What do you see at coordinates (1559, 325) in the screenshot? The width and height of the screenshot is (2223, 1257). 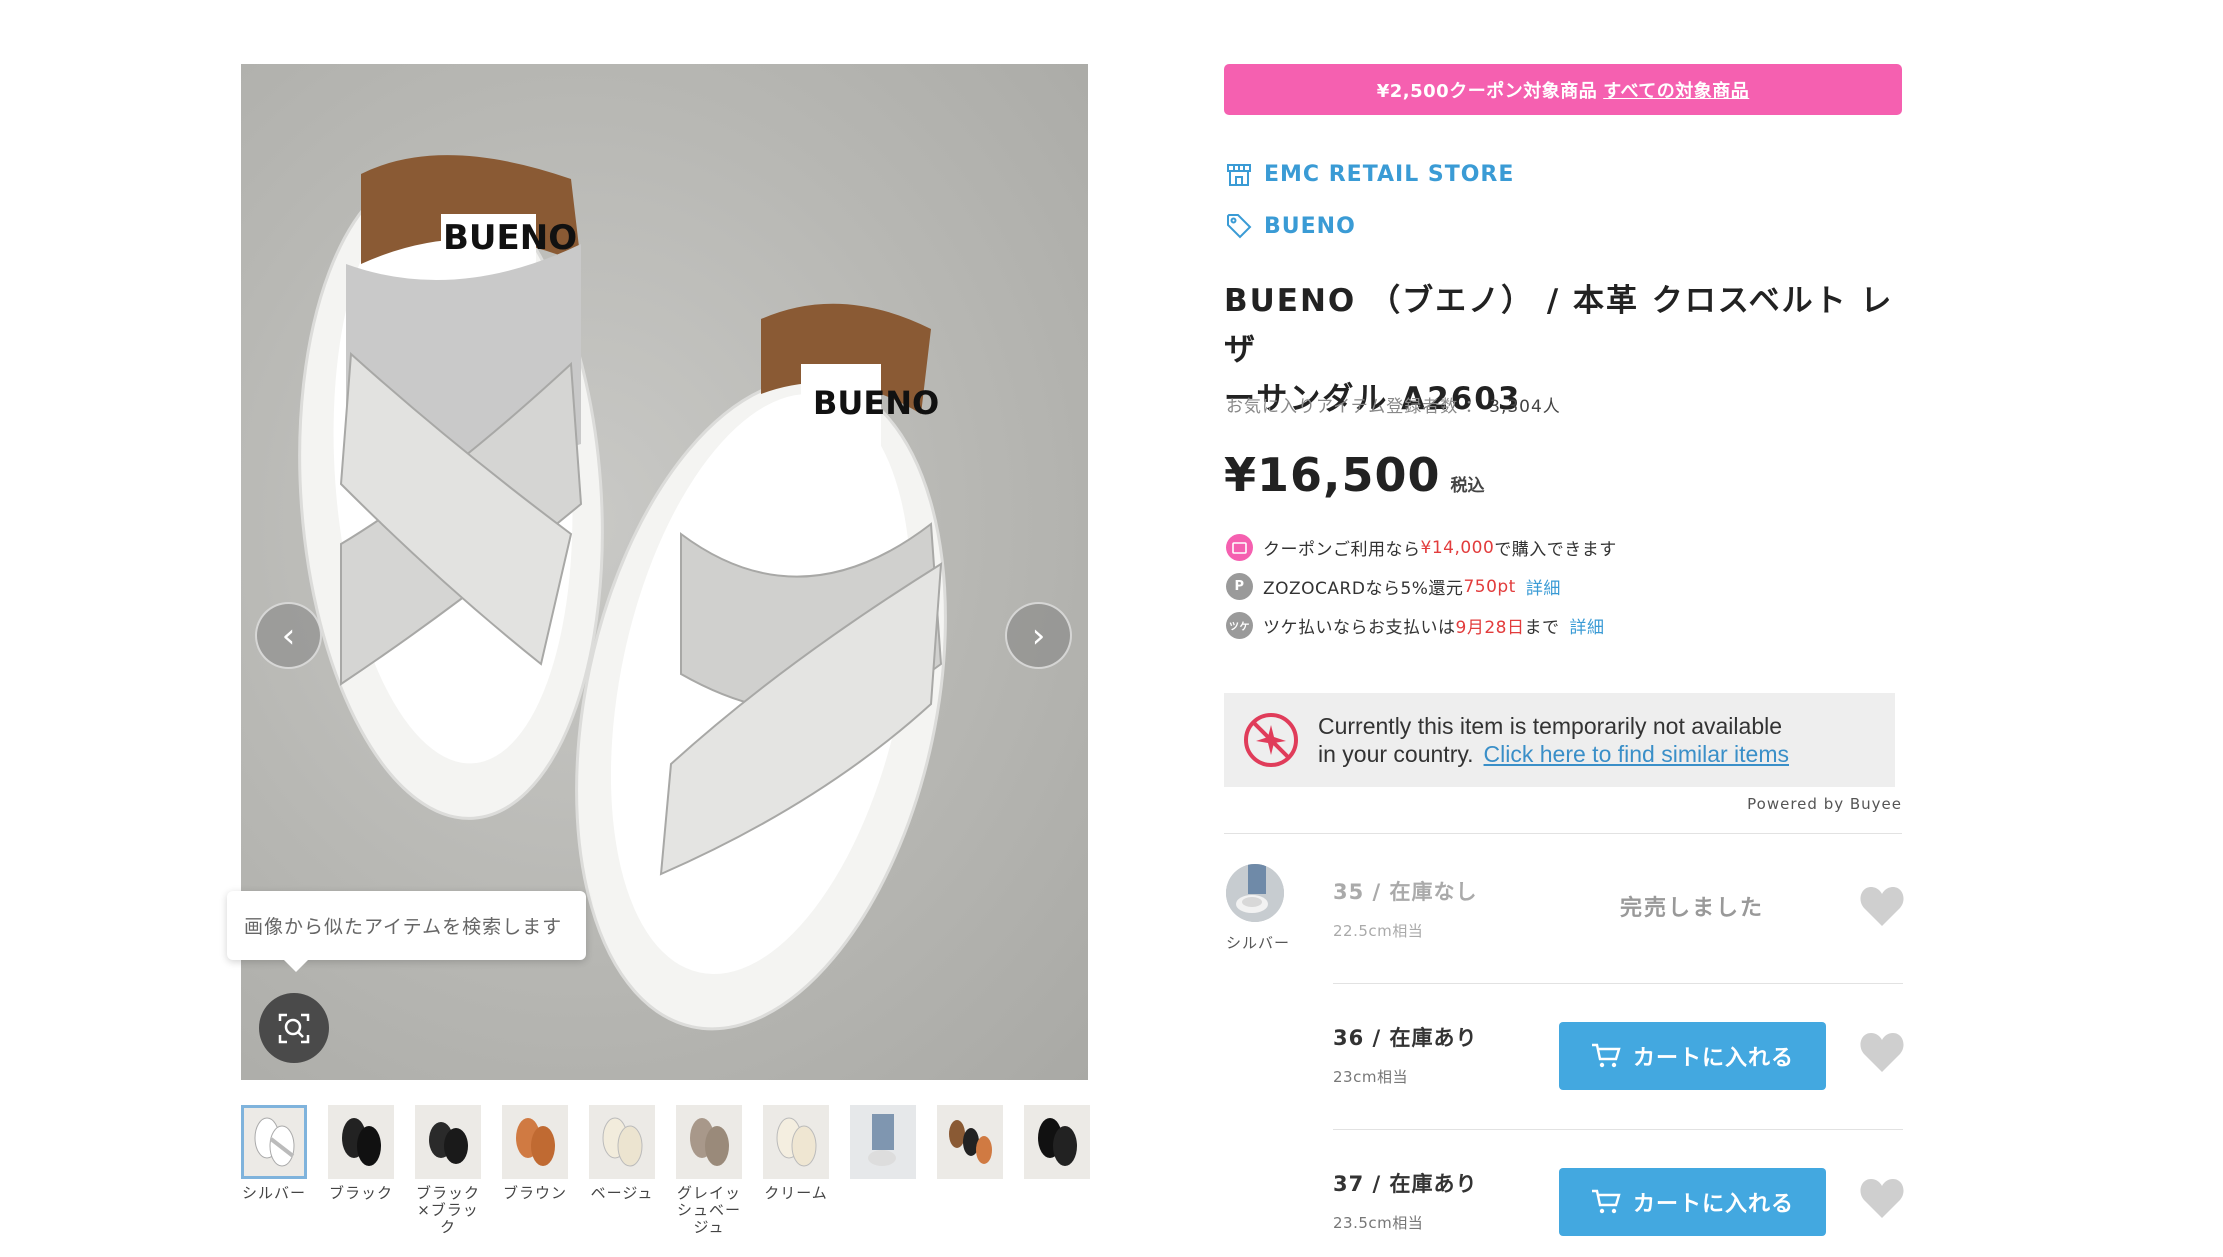 I see `product-title-line1: BUENO （ブエノ） / 本革 クロスベルト レザ` at bounding box center [1559, 325].